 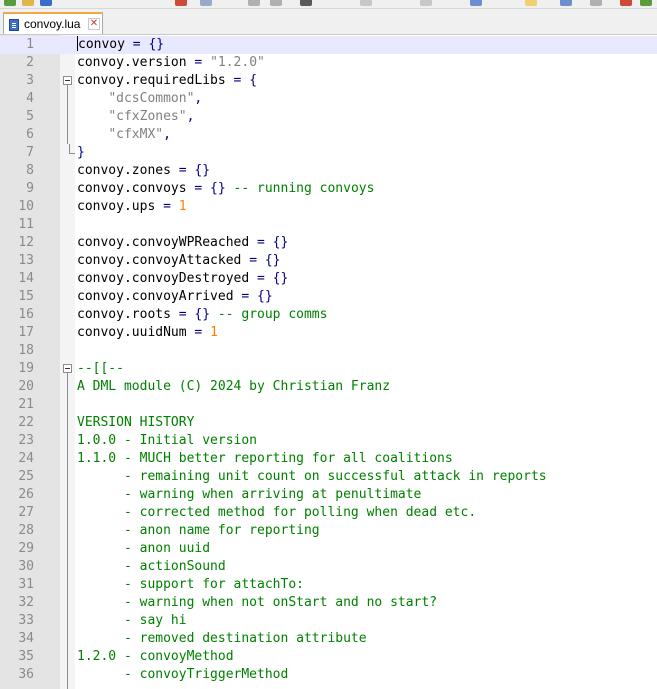 I want to click on line-number: 3, so click(x=30, y=80).